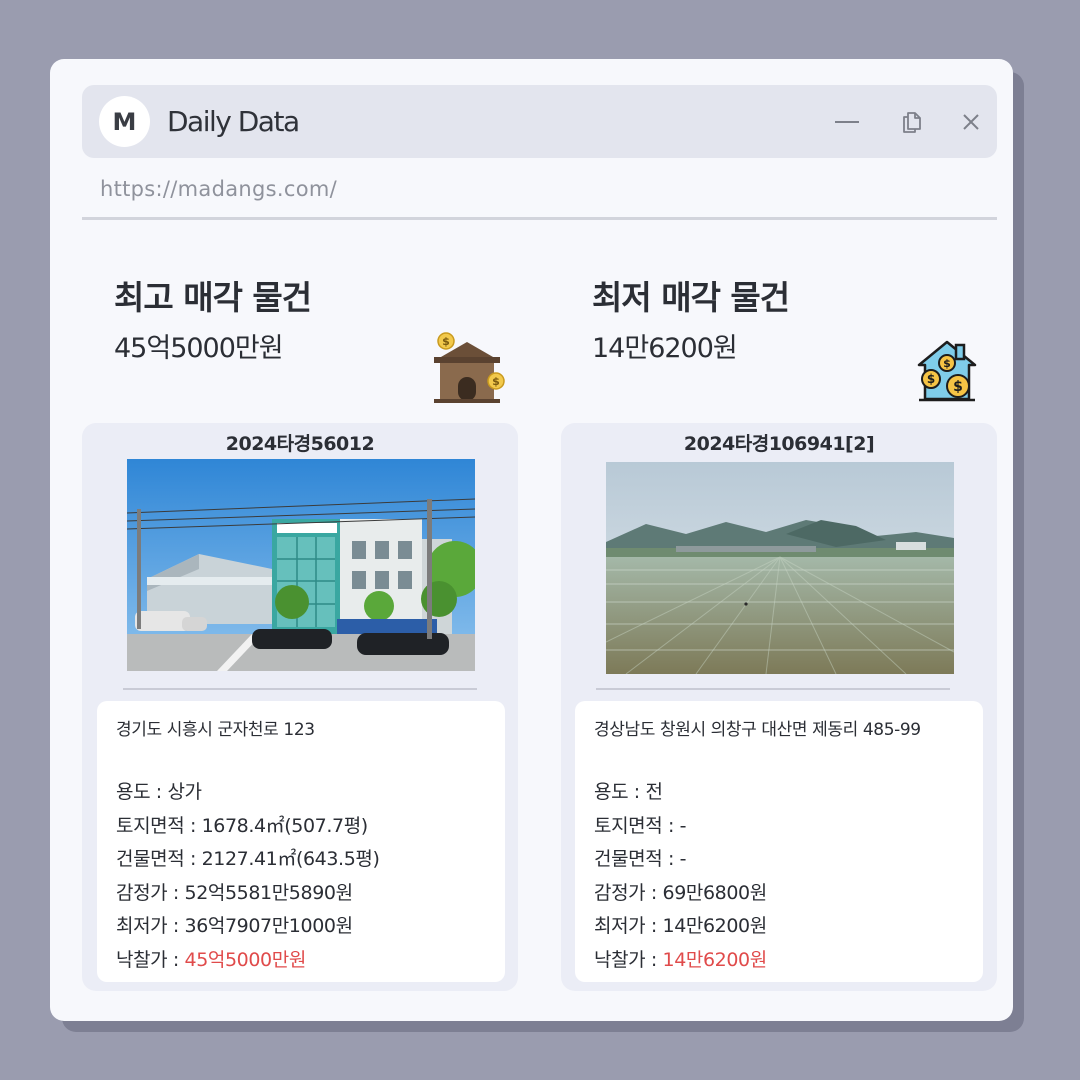 The image size is (1080, 1080). Describe the element at coordinates (124, 121) in the screenshot. I see `avatar: M` at that location.